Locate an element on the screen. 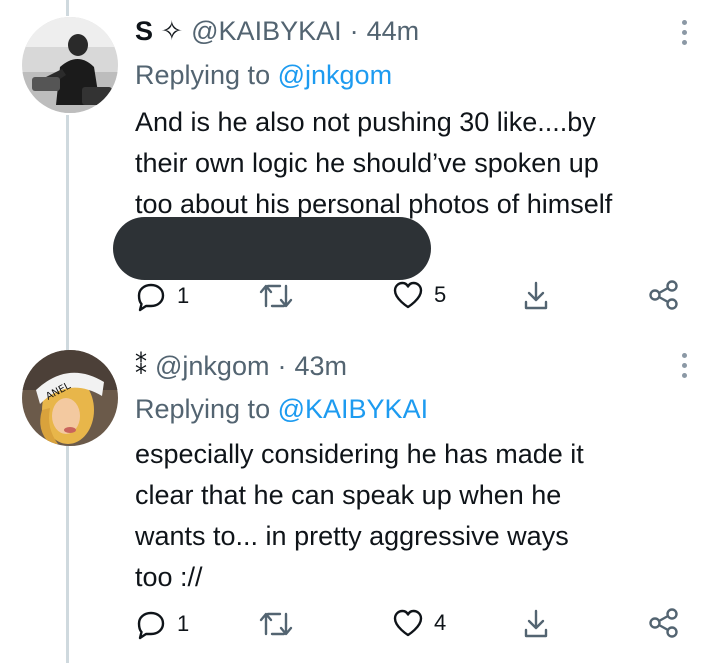  handle: @KAIBYKAI is located at coordinates (266, 31).